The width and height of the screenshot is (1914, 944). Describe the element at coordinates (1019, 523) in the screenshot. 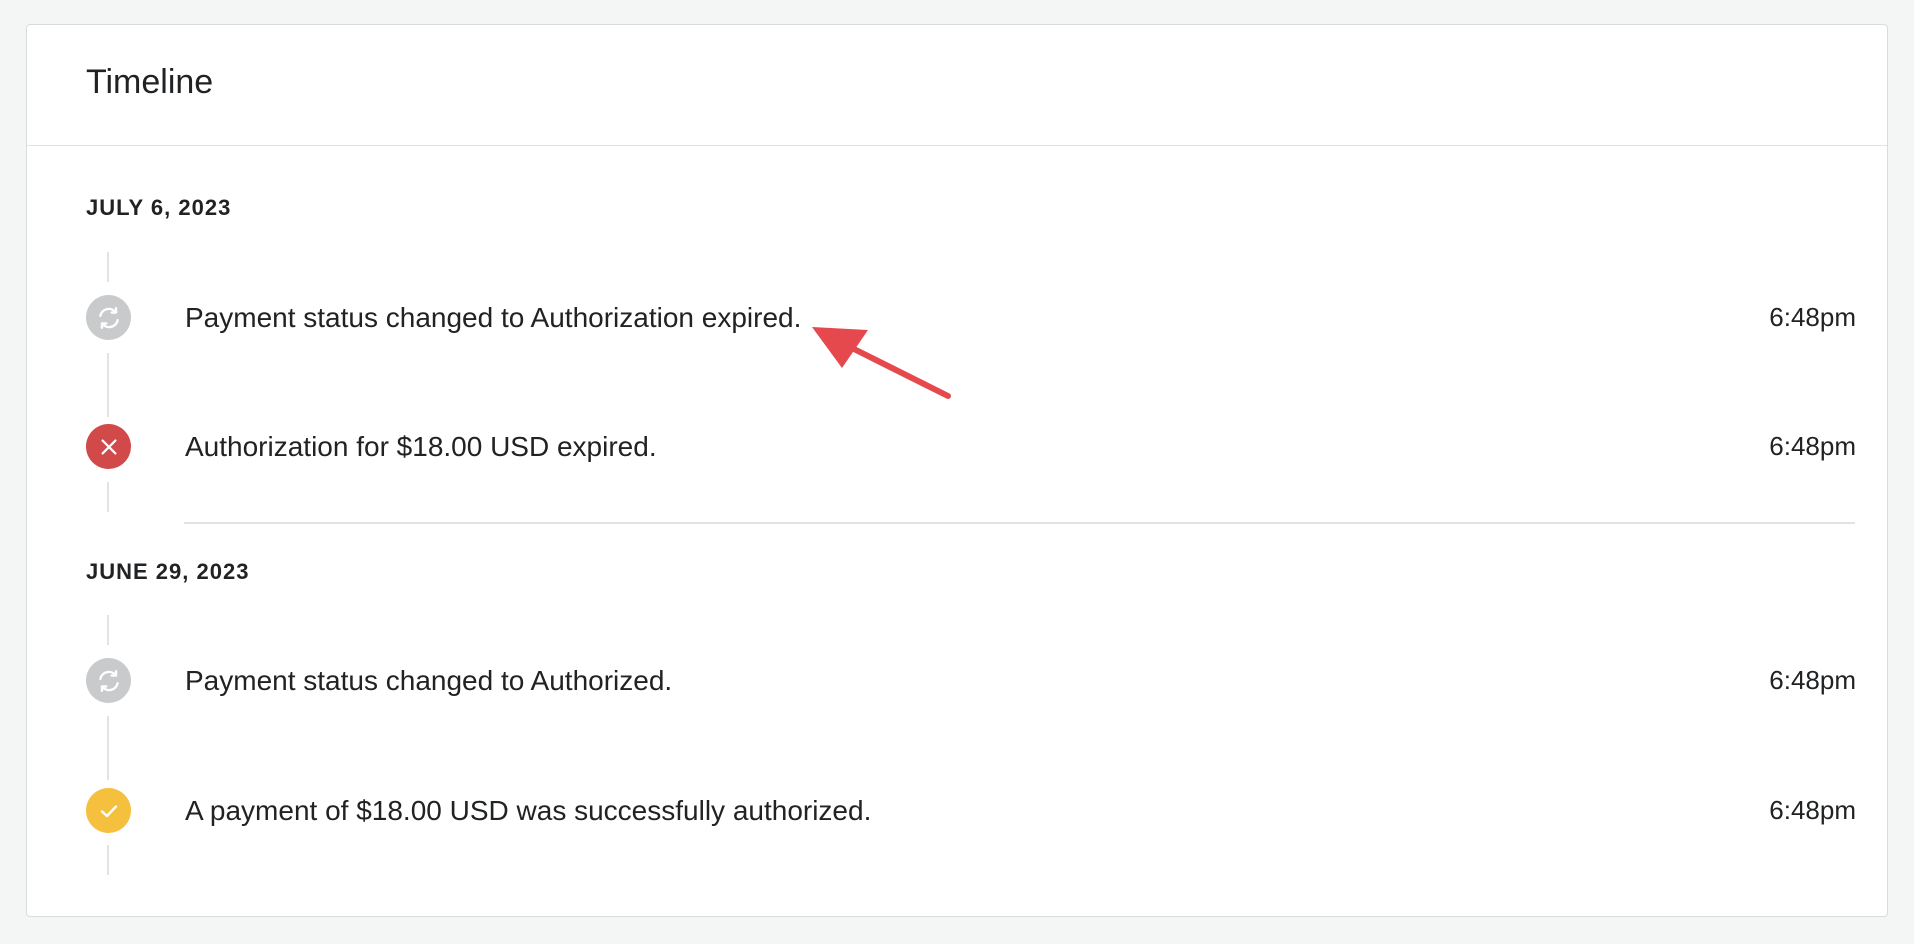

I see `group-divider` at that location.